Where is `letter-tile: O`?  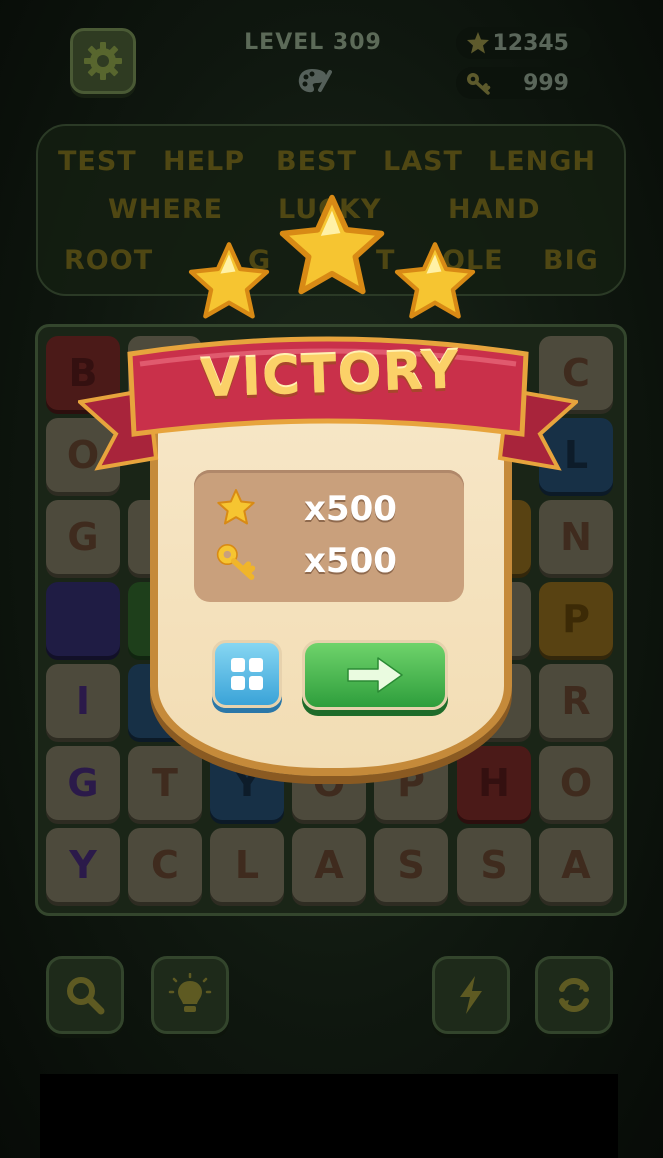
letter-tile: O is located at coordinates (576, 783).